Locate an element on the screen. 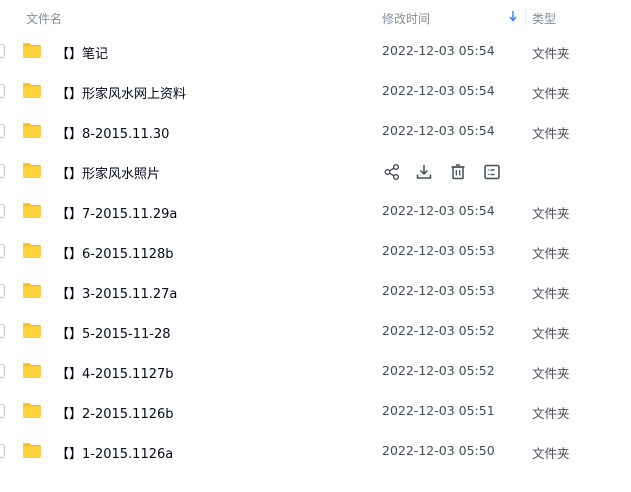 This screenshot has height=492, width=631. file-row-6: 【】3-2015.11.27a 2022-12-03 05:53 文件夹 is located at coordinates (315, 292).